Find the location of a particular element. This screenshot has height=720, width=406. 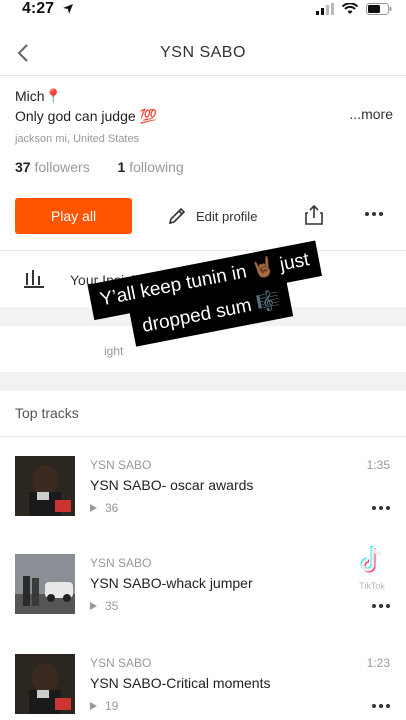

track-plays: 19 is located at coordinates (104, 706).